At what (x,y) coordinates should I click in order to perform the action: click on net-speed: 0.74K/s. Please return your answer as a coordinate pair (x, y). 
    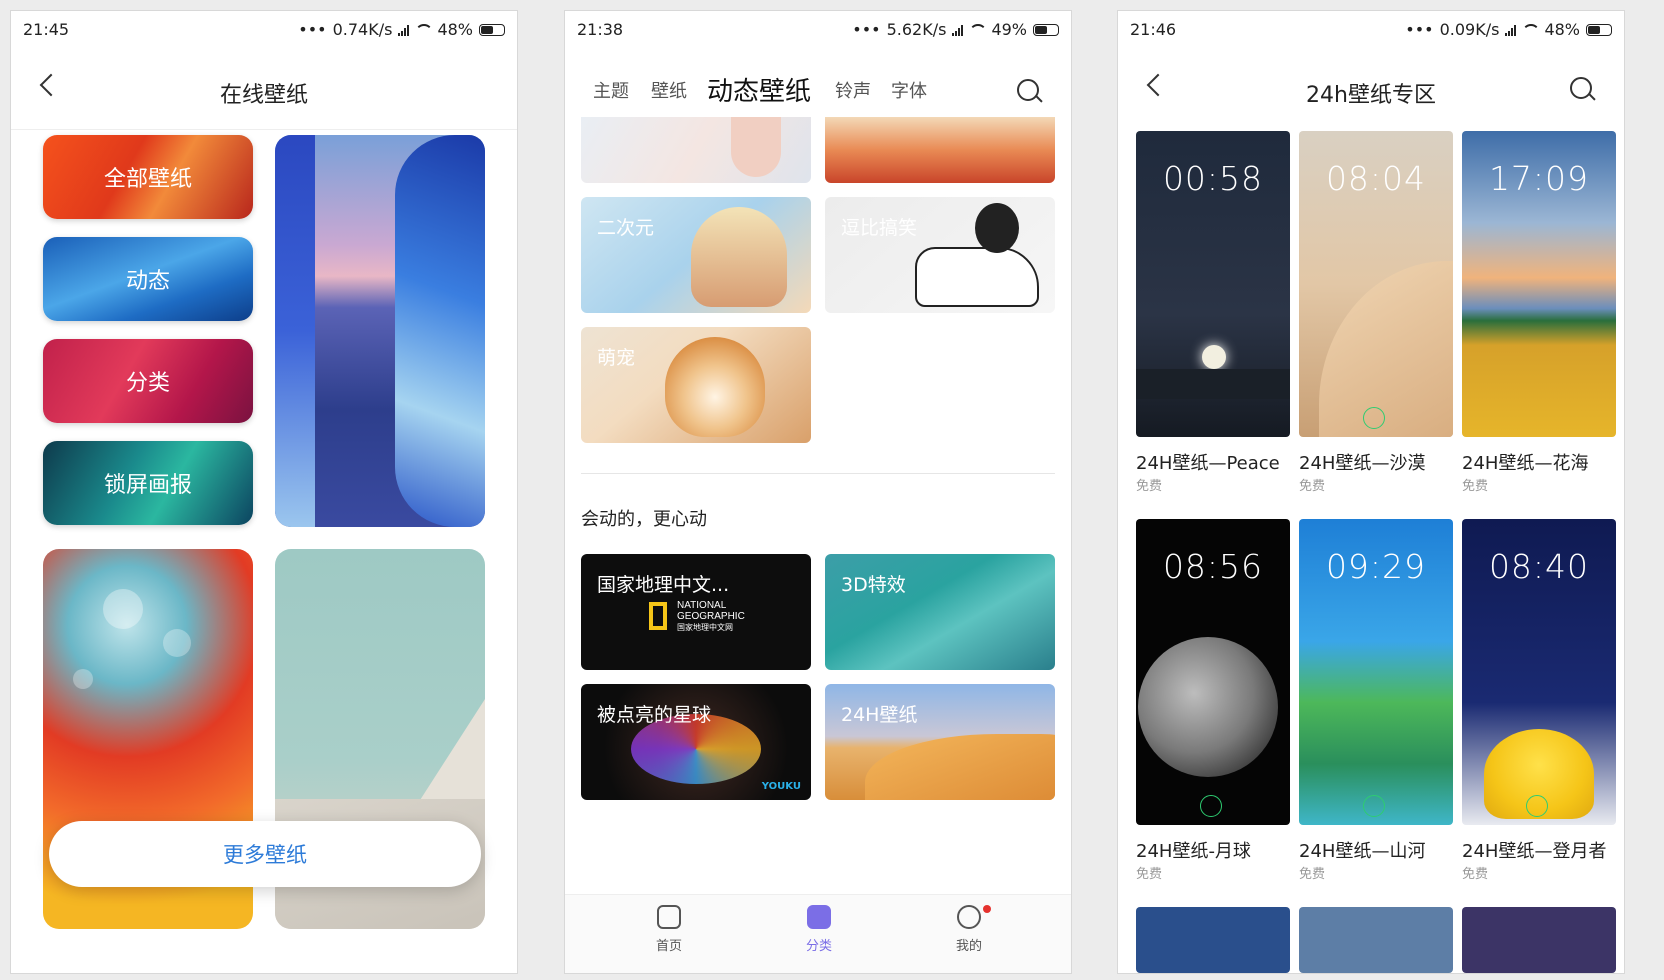
    Looking at the image, I should click on (362, 29).